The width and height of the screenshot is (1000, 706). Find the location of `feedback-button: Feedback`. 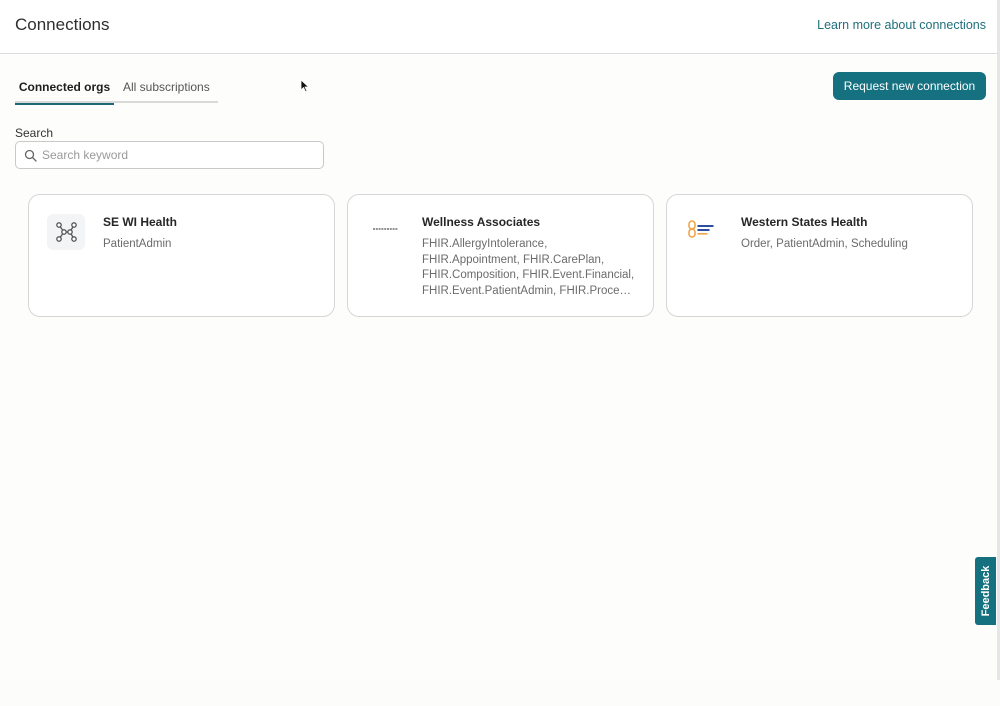

feedback-button: Feedback is located at coordinates (985, 591).